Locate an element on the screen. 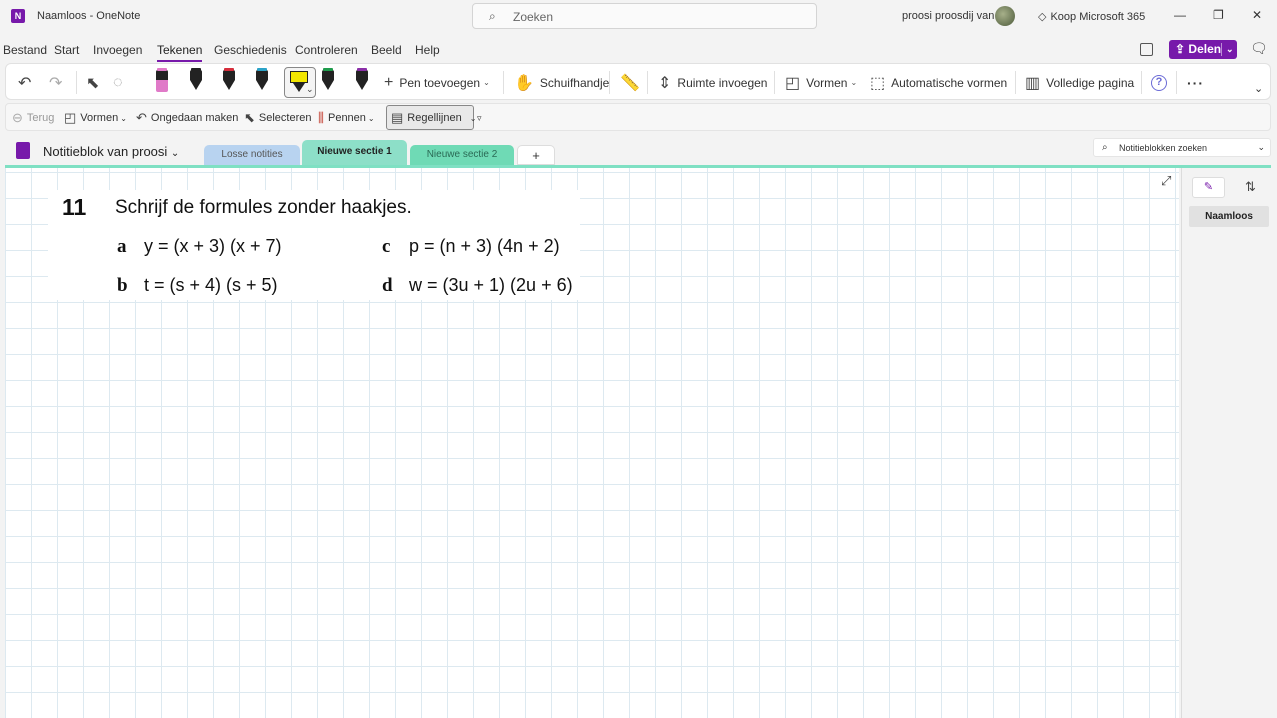  add-page-icon: ✎ is located at coordinates (1208, 187).